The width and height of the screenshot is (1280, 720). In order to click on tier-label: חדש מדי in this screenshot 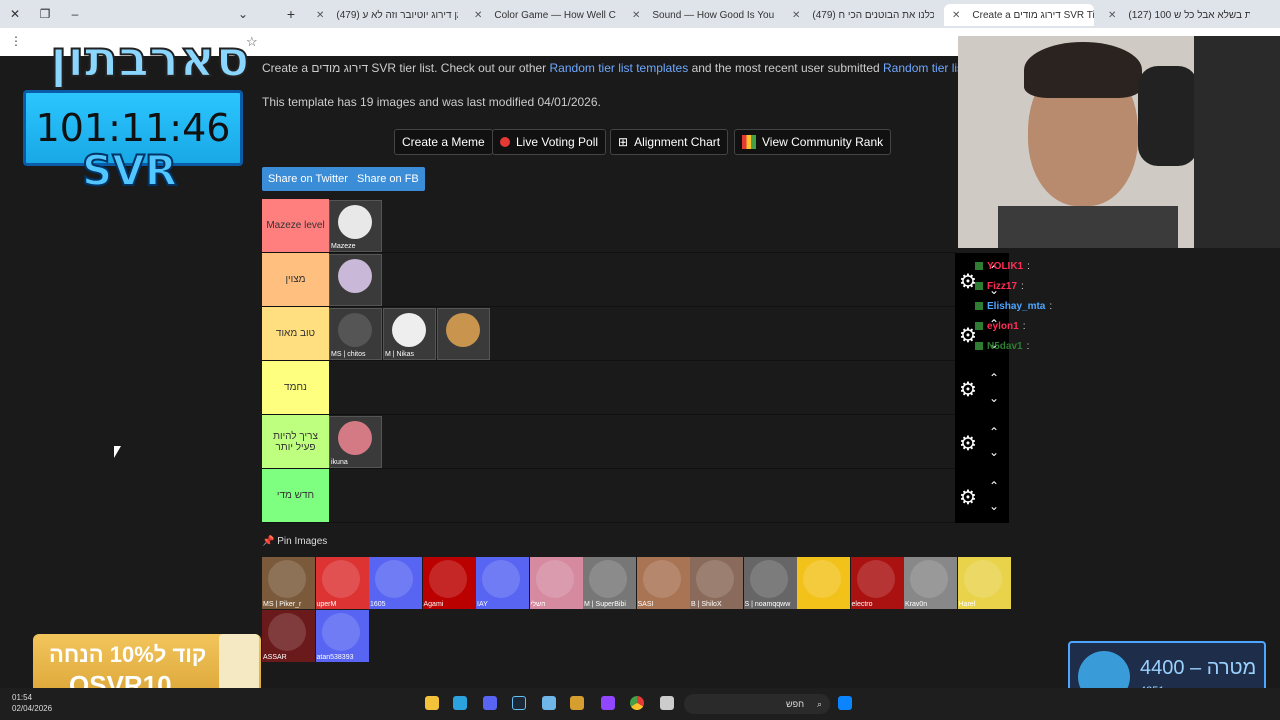, I will do `click(295, 495)`.